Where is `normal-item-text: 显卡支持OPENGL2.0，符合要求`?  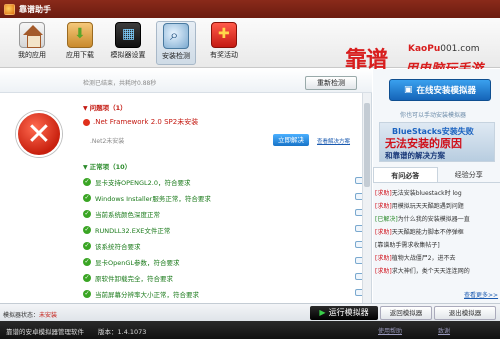 normal-item-text: 显卡支持OPENGL2.0，符合要求 is located at coordinates (143, 182).